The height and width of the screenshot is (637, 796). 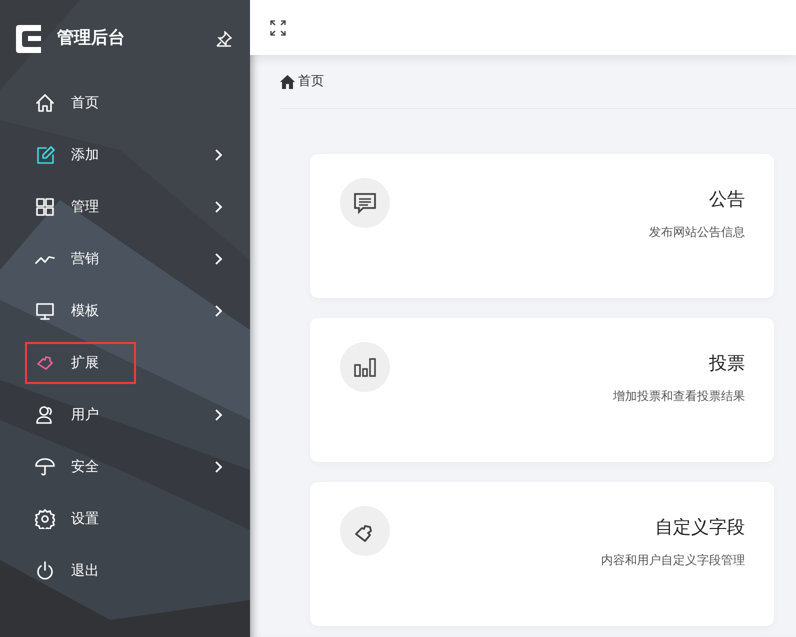 What do you see at coordinates (365, 367) in the screenshot?
I see `bar-chart-icon` at bounding box center [365, 367].